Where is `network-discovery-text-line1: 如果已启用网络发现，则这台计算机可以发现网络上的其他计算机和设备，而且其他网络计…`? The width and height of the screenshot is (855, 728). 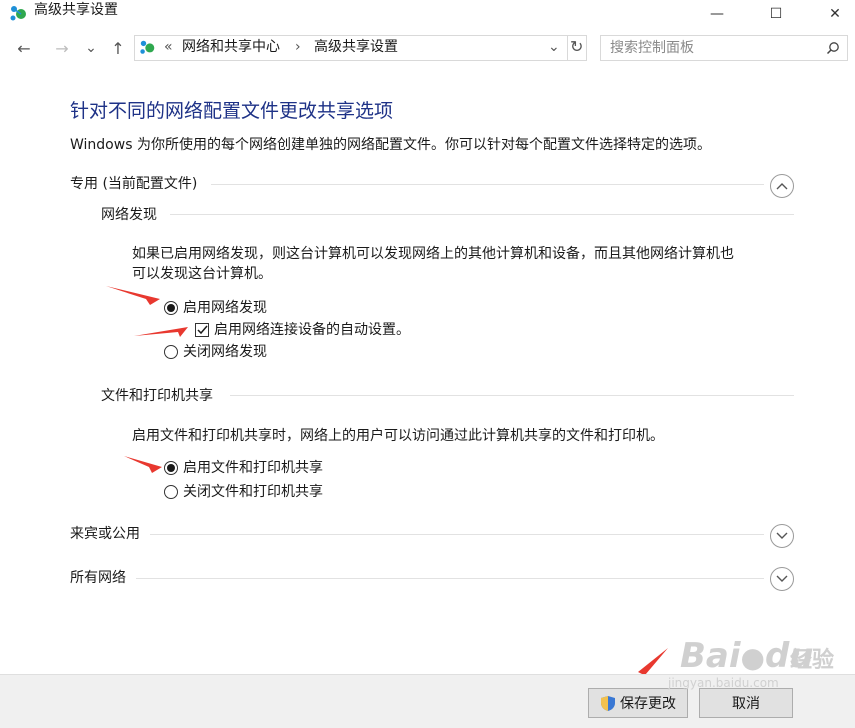
network-discovery-text-line1: 如果已启用网络发现，则这台计算机可以发现网络上的其他计算机和设备，而且其他网络计… is located at coordinates (433, 254).